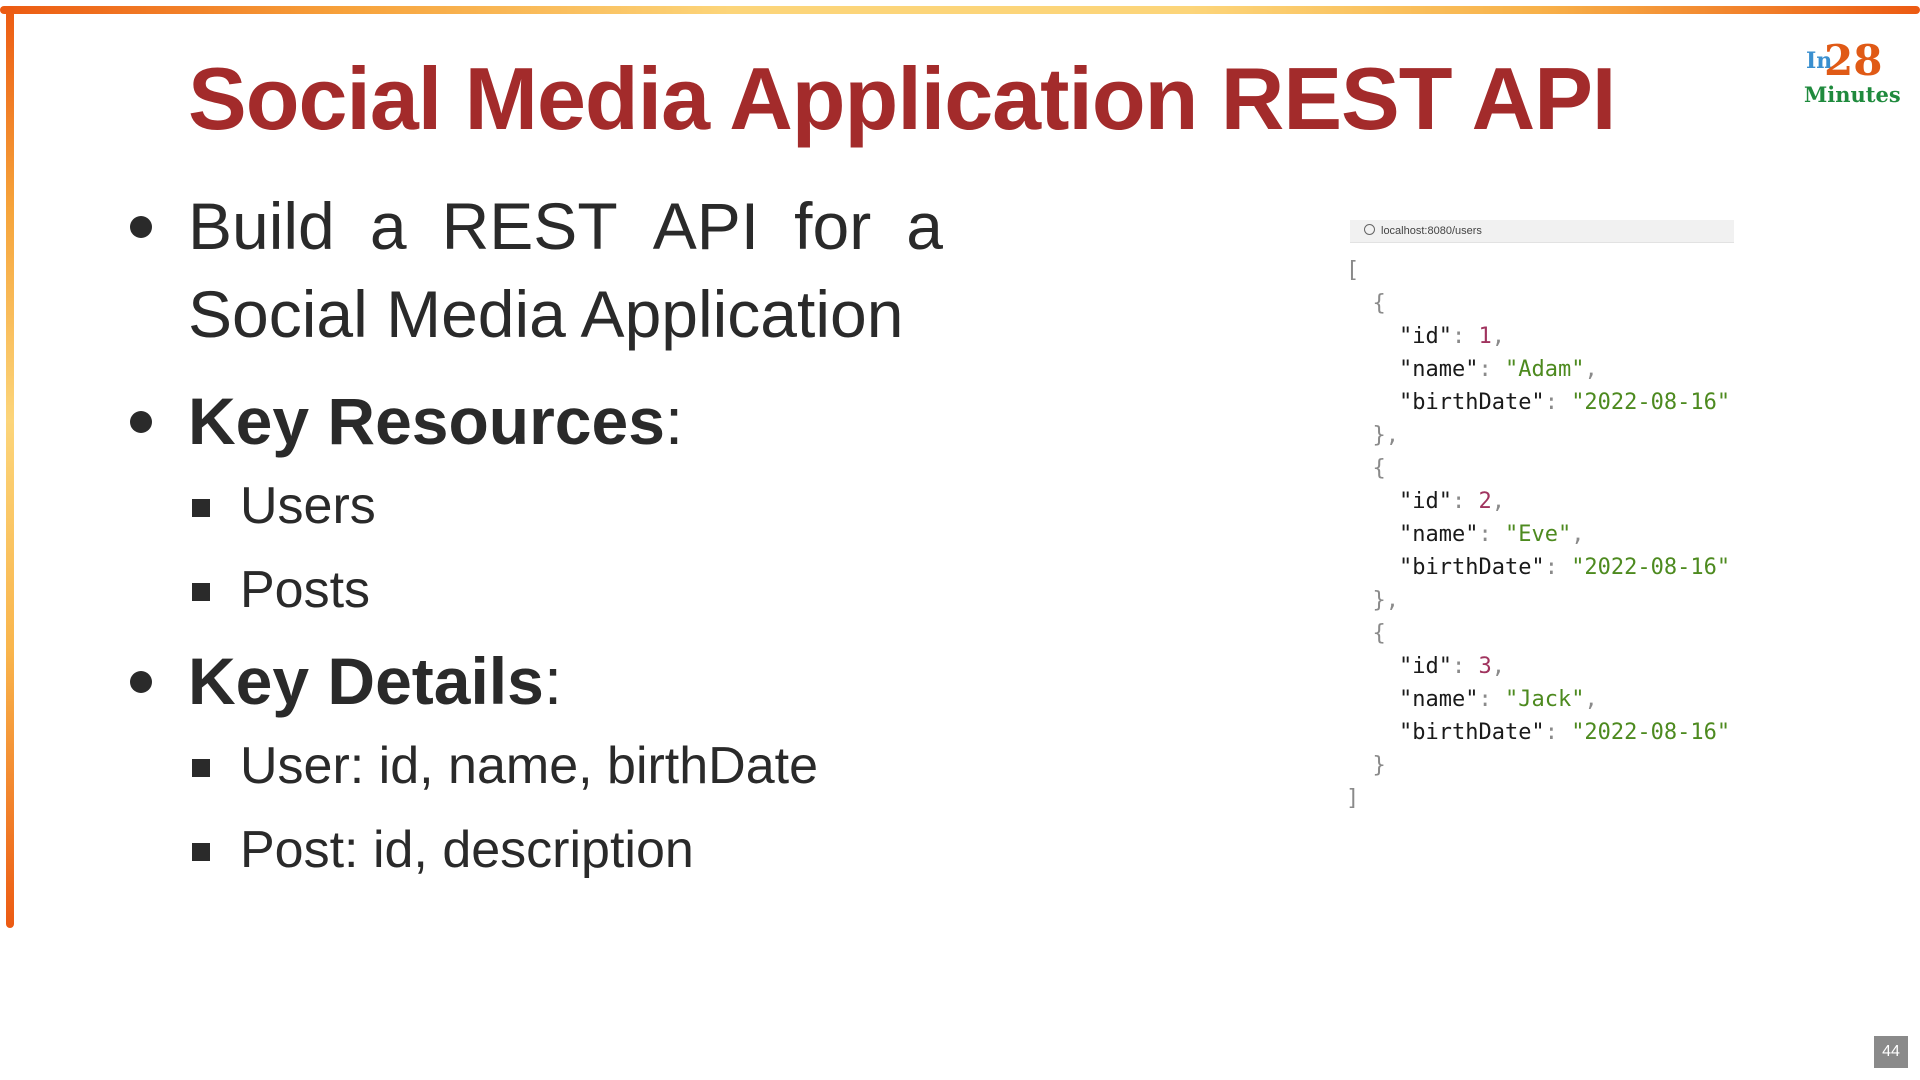 The height and width of the screenshot is (1080, 1920). I want to click on bullet-key-resources: Key Resources:, so click(407, 421).